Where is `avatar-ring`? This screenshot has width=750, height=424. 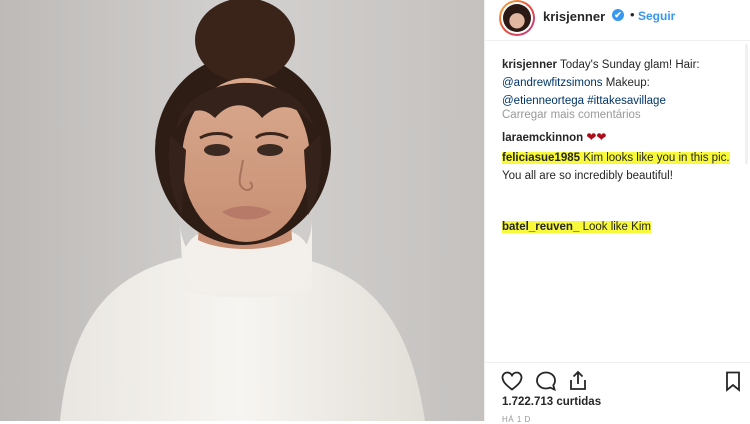
avatar-ring is located at coordinates (517, 18).